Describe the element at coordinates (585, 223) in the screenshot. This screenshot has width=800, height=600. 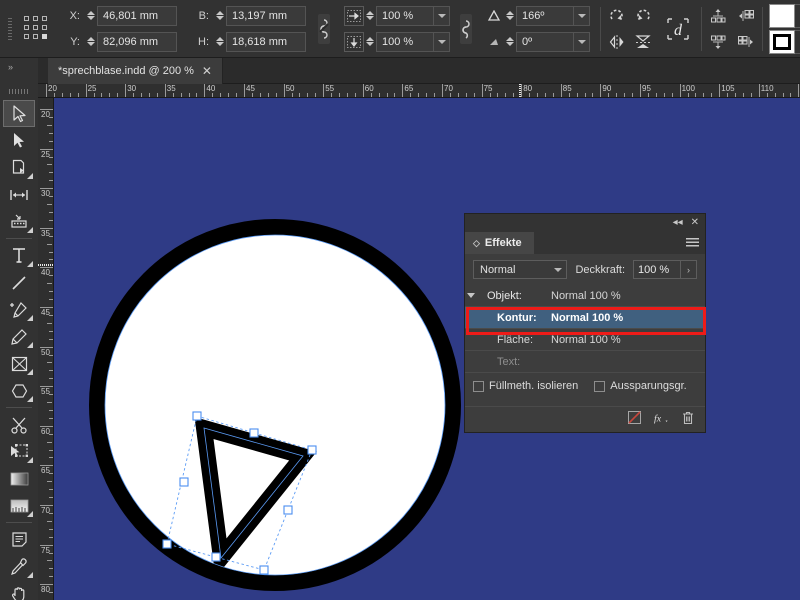
I see `effects-panel-titlebar: ◂◂ ✕` at that location.